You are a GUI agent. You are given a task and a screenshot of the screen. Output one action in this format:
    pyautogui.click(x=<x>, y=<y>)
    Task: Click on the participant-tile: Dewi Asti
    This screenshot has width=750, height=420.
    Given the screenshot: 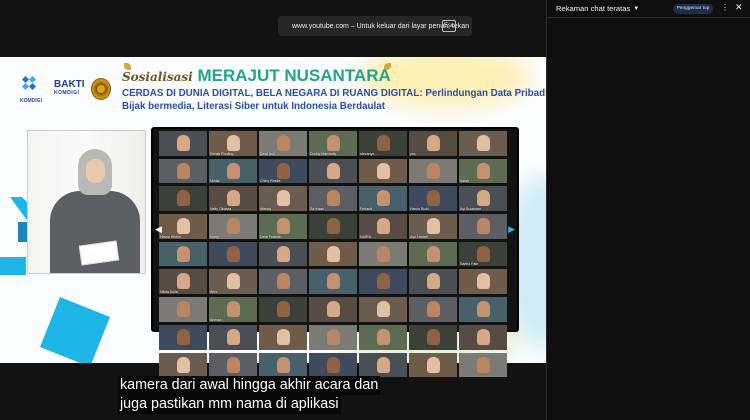 What is the action you would take?
    pyautogui.click(x=283, y=143)
    